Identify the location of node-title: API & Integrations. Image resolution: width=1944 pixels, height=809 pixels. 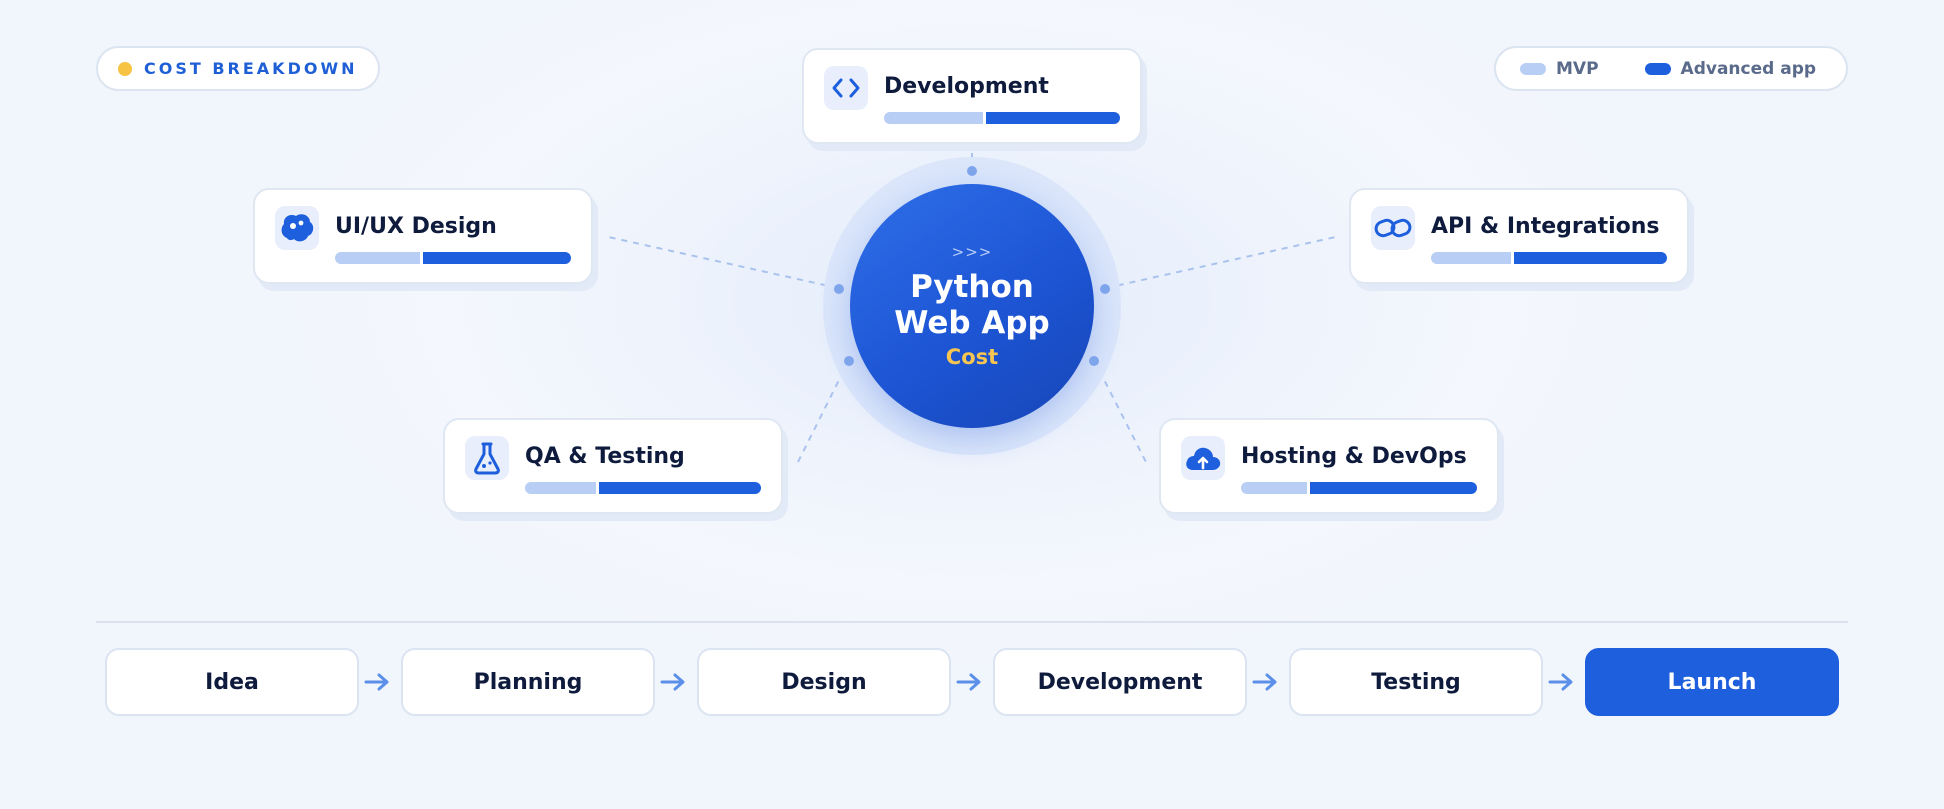
(1545, 226).